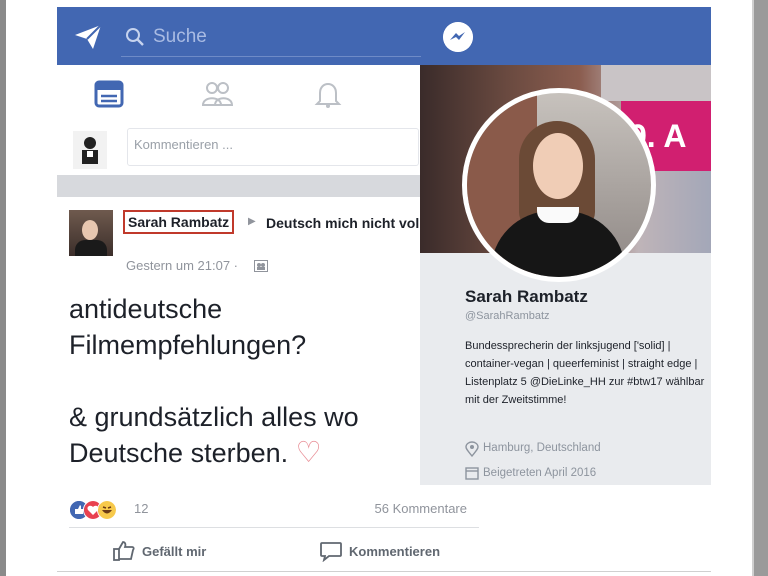 The width and height of the screenshot is (768, 576). Describe the element at coordinates (346, 223) in the screenshot. I see `post-group-name: Deutsch mich nicht voll` at that location.